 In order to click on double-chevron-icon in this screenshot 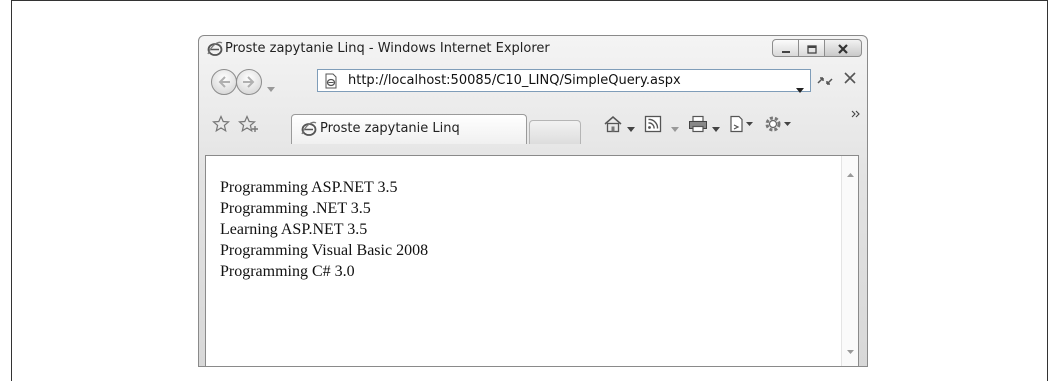, I will do `click(856, 115)`.